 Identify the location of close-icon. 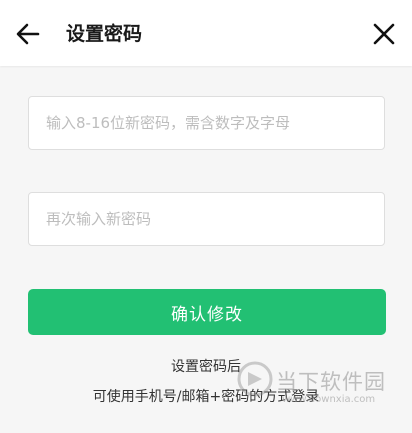
(384, 34).